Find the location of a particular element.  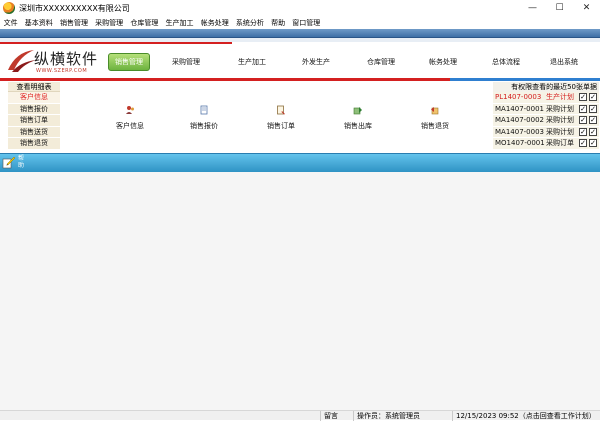

detail-list-panel: 查看明细表 客户信息 销售报价 销售订单 销售送货 销售退货 is located at coordinates (34, 116).